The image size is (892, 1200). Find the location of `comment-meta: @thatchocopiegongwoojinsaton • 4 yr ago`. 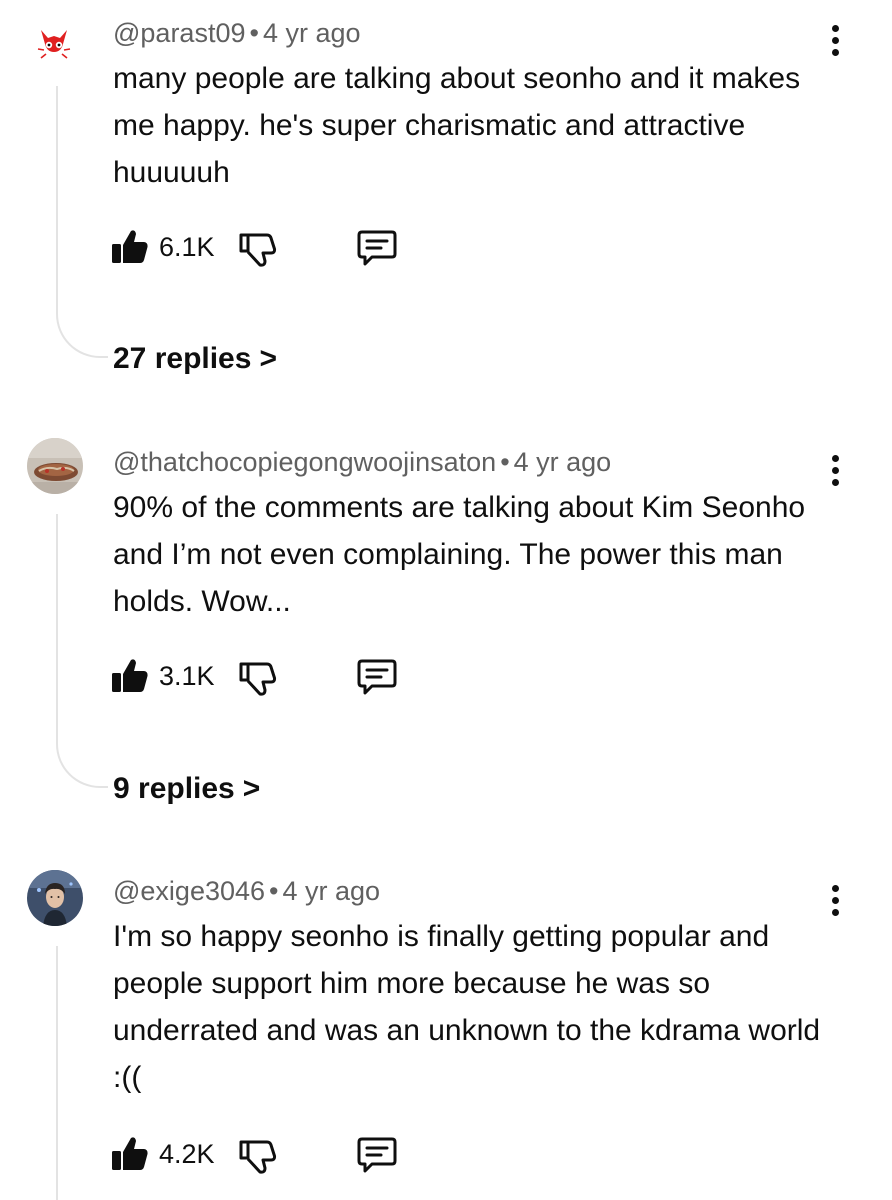

comment-meta: @thatchocopiegongwoojinsaton • 4 yr ago is located at coordinates (362, 462).